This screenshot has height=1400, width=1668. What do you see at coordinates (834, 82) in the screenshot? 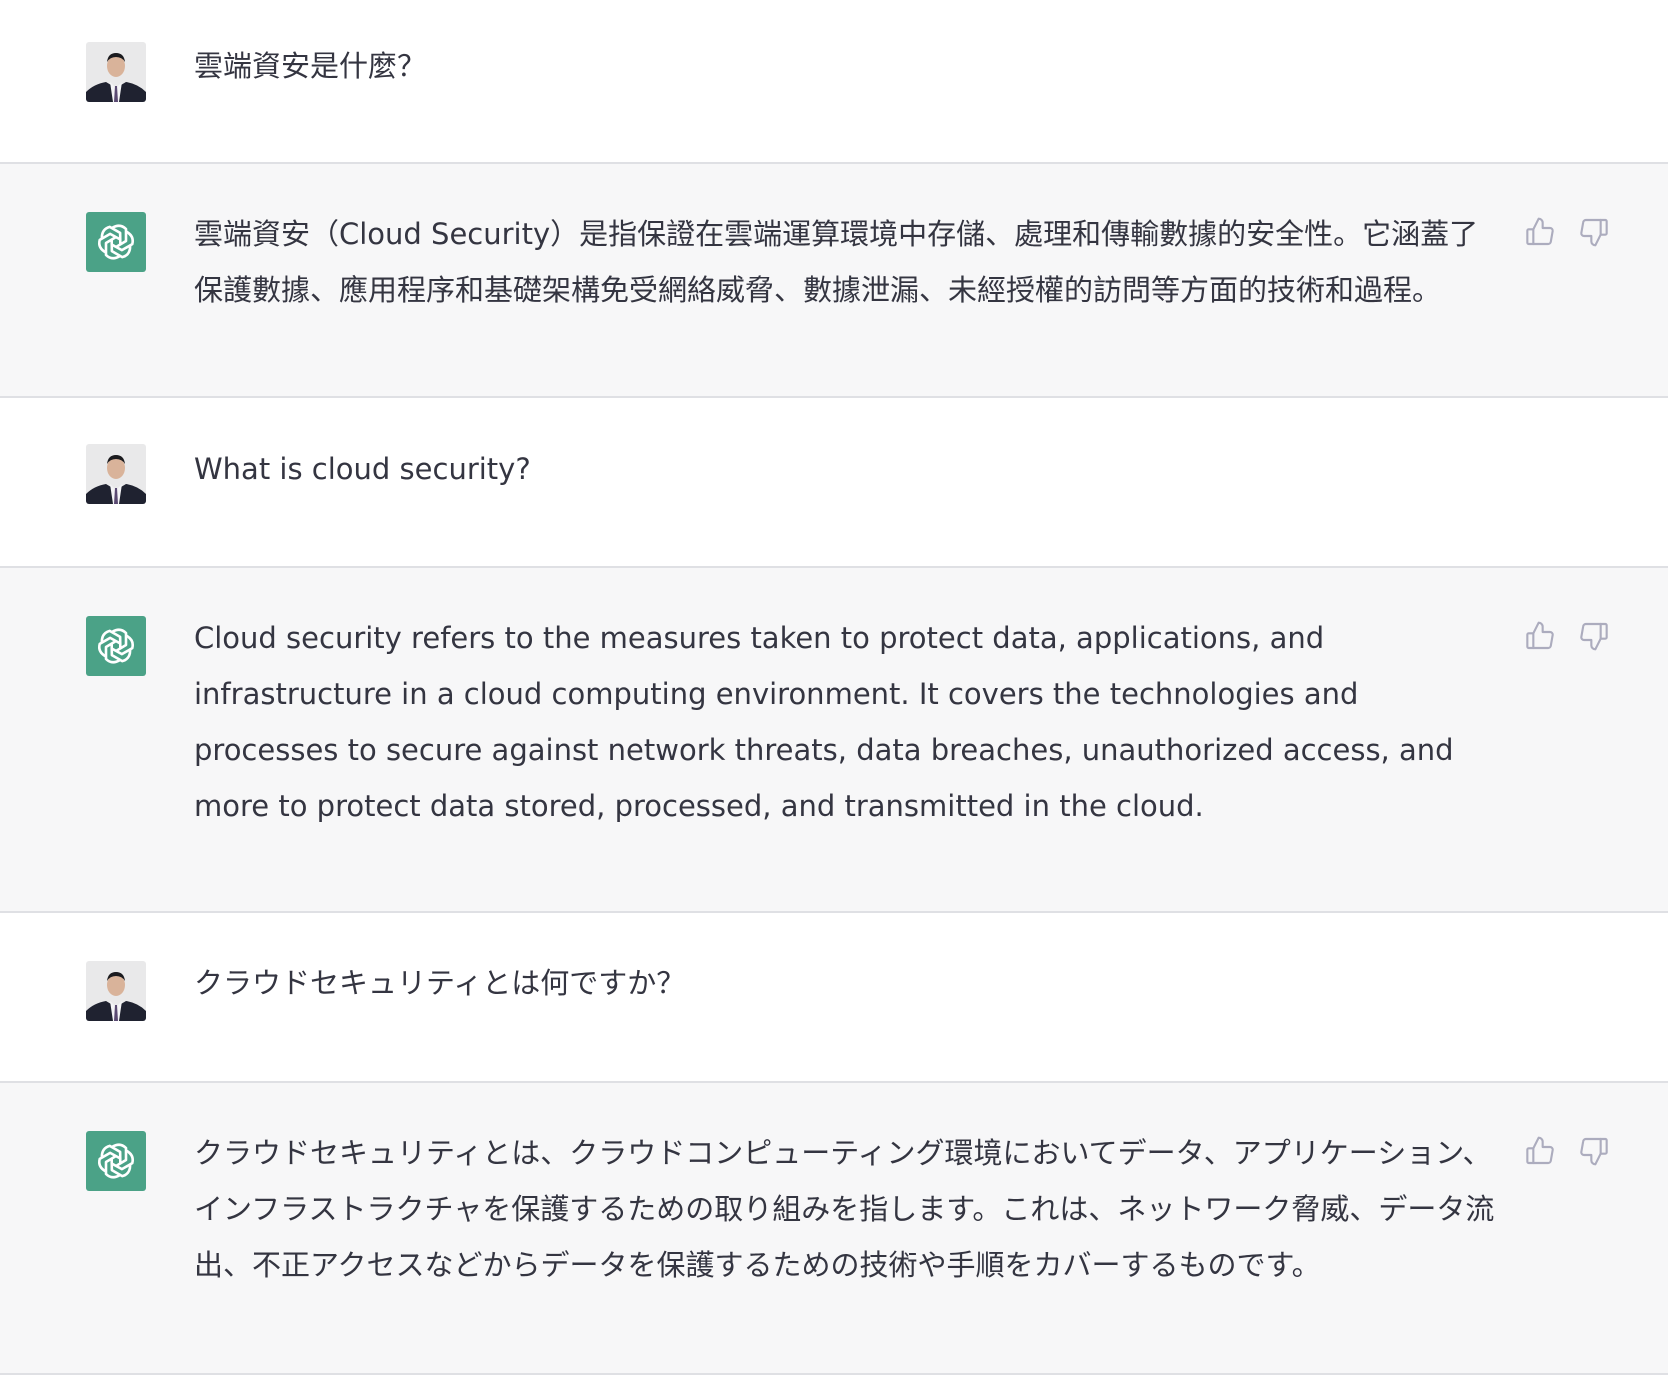
I see `user-message: 雲端資安是什麼？` at bounding box center [834, 82].